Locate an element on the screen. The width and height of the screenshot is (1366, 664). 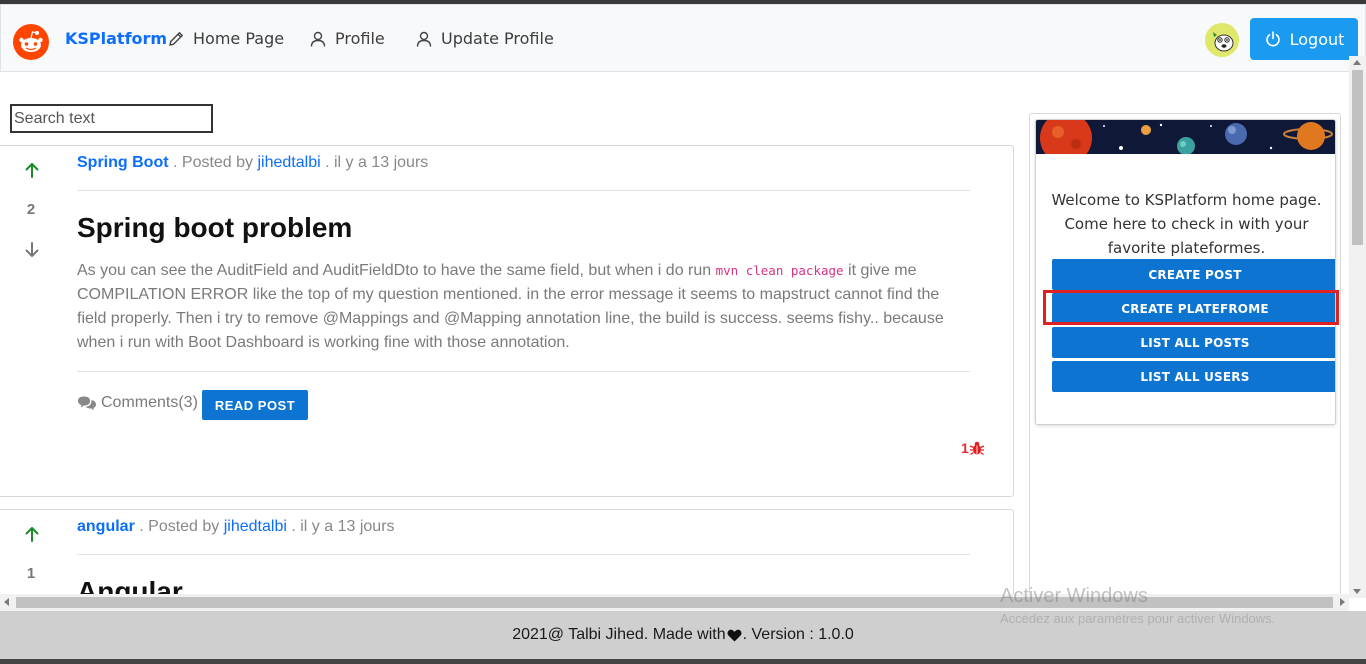
bug-report: 1 is located at coordinates (973, 448).